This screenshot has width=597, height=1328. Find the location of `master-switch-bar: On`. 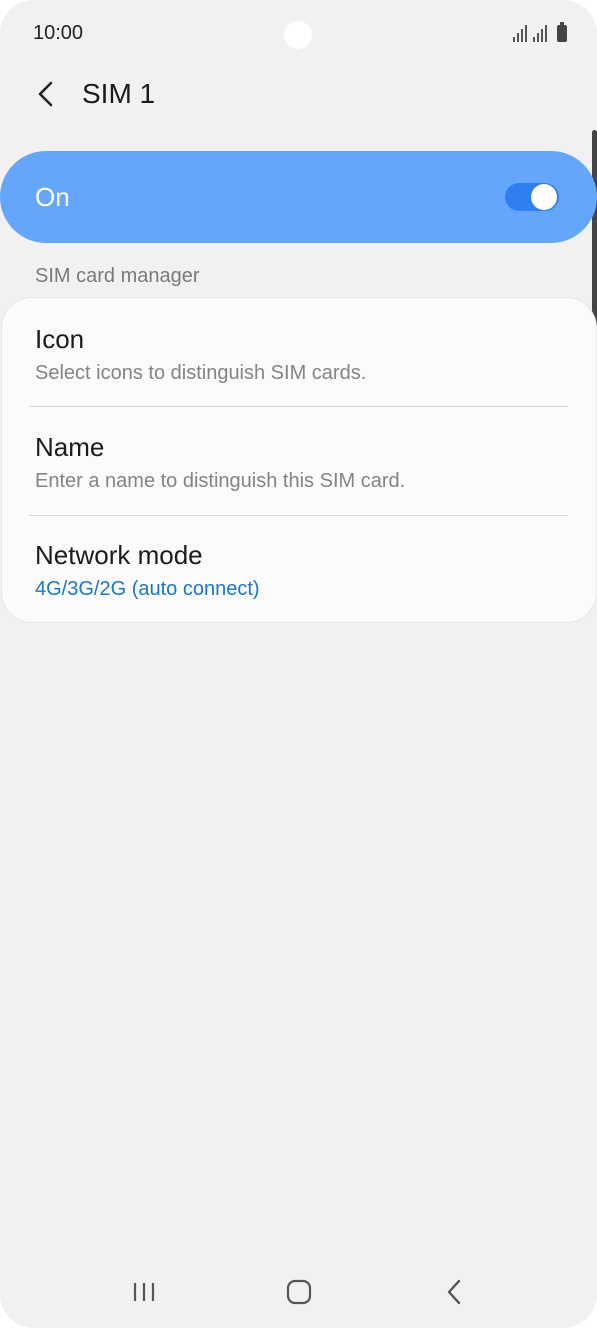

master-switch-bar: On is located at coordinates (298, 197).